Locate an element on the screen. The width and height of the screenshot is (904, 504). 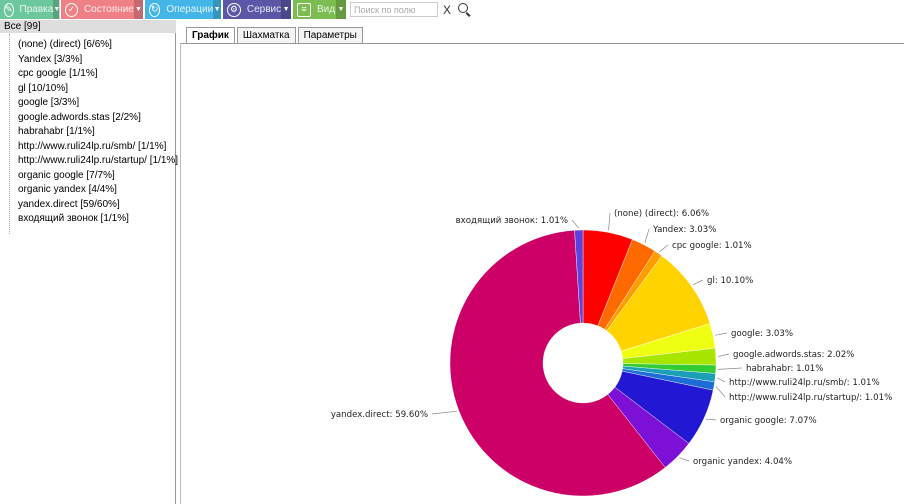
slice-label: входящий звонок: 1.01% is located at coordinates (512, 221).